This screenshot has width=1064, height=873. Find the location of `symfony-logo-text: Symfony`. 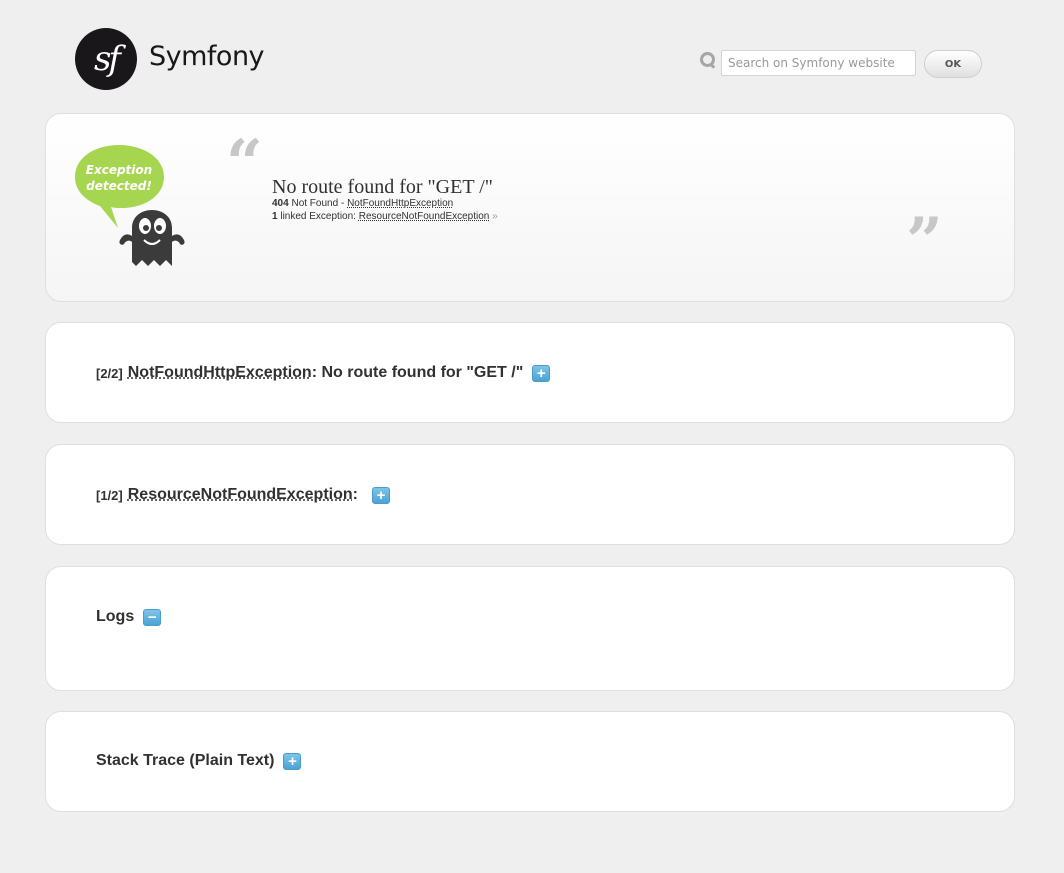

symfony-logo-text: Symfony is located at coordinates (207, 56).